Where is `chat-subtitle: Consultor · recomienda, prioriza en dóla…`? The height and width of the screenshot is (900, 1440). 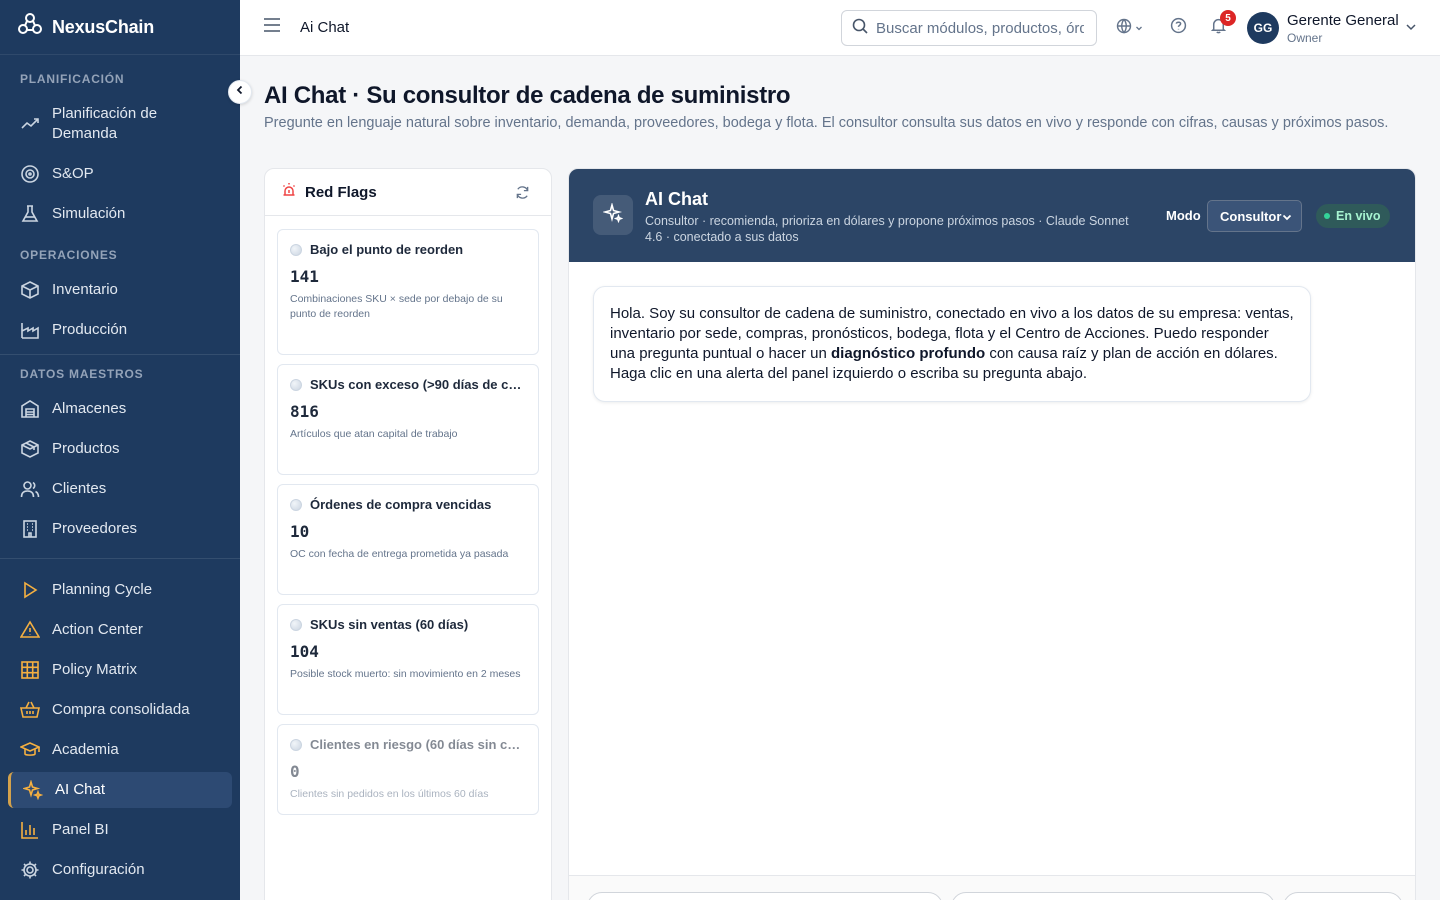
chat-subtitle: Consultor · recomienda, prioriza en dóla… is located at coordinates (887, 229).